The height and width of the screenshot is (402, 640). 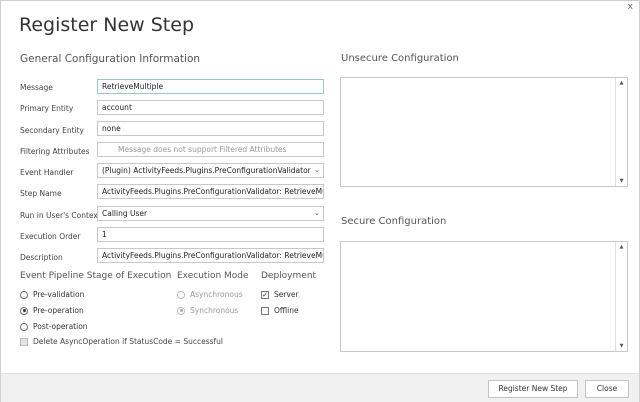 I want to click on server-checkbox: ✓ Server, so click(x=280, y=294).